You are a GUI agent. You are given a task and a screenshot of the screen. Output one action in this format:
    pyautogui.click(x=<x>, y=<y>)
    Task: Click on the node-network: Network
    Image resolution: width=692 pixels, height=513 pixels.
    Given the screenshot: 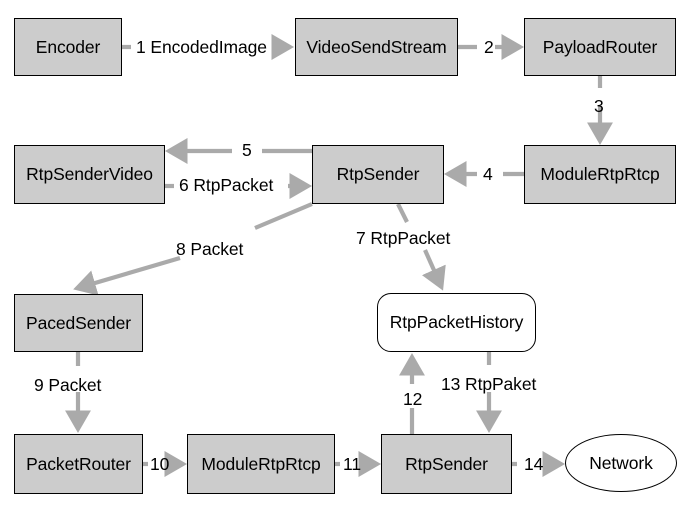 What is the action you would take?
    pyautogui.click(x=621, y=463)
    